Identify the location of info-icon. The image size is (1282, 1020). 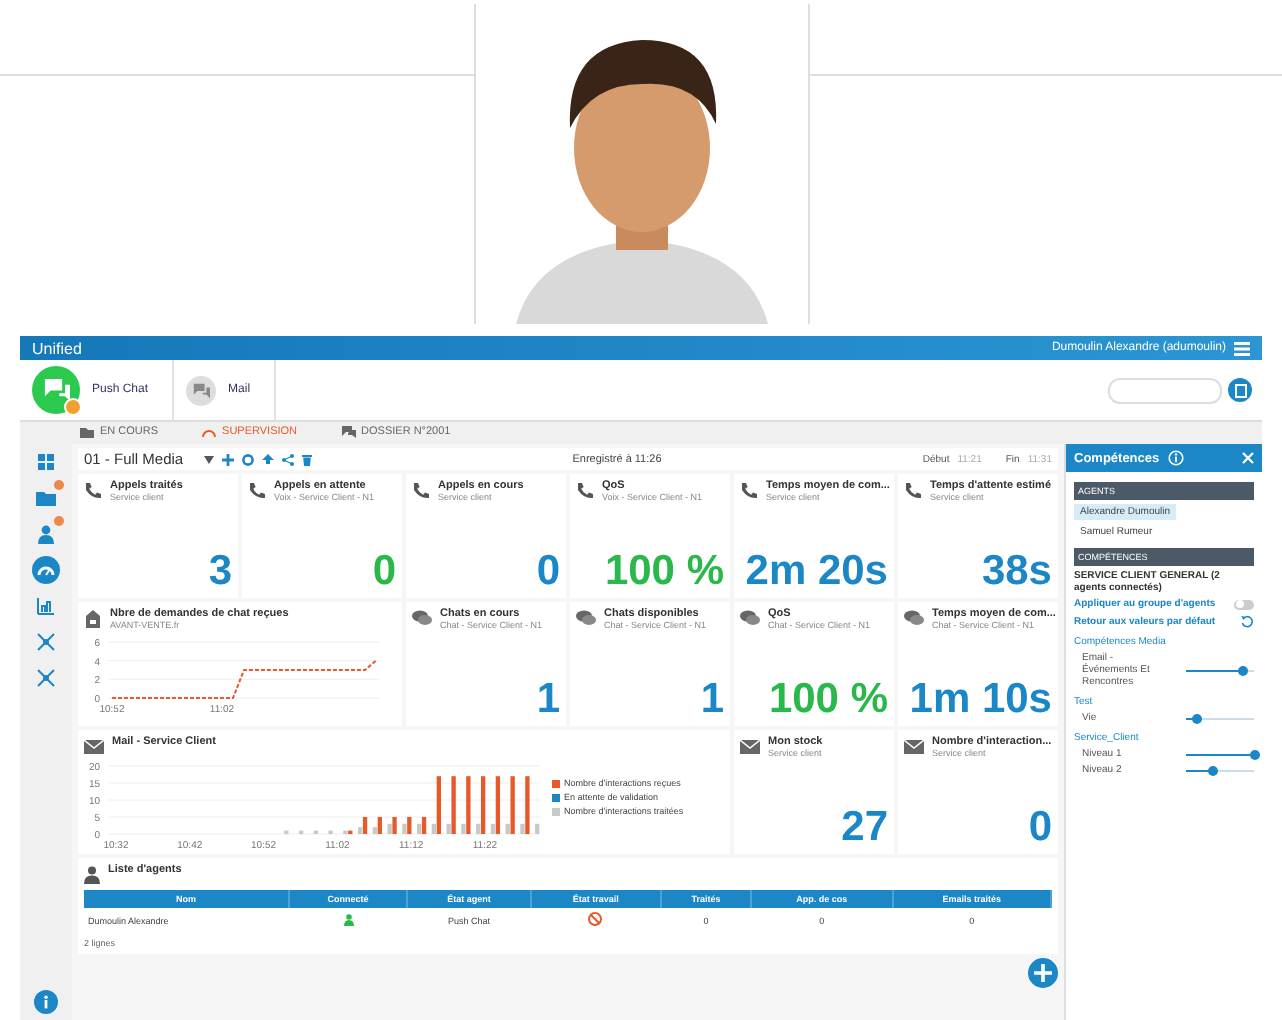
(1175, 458).